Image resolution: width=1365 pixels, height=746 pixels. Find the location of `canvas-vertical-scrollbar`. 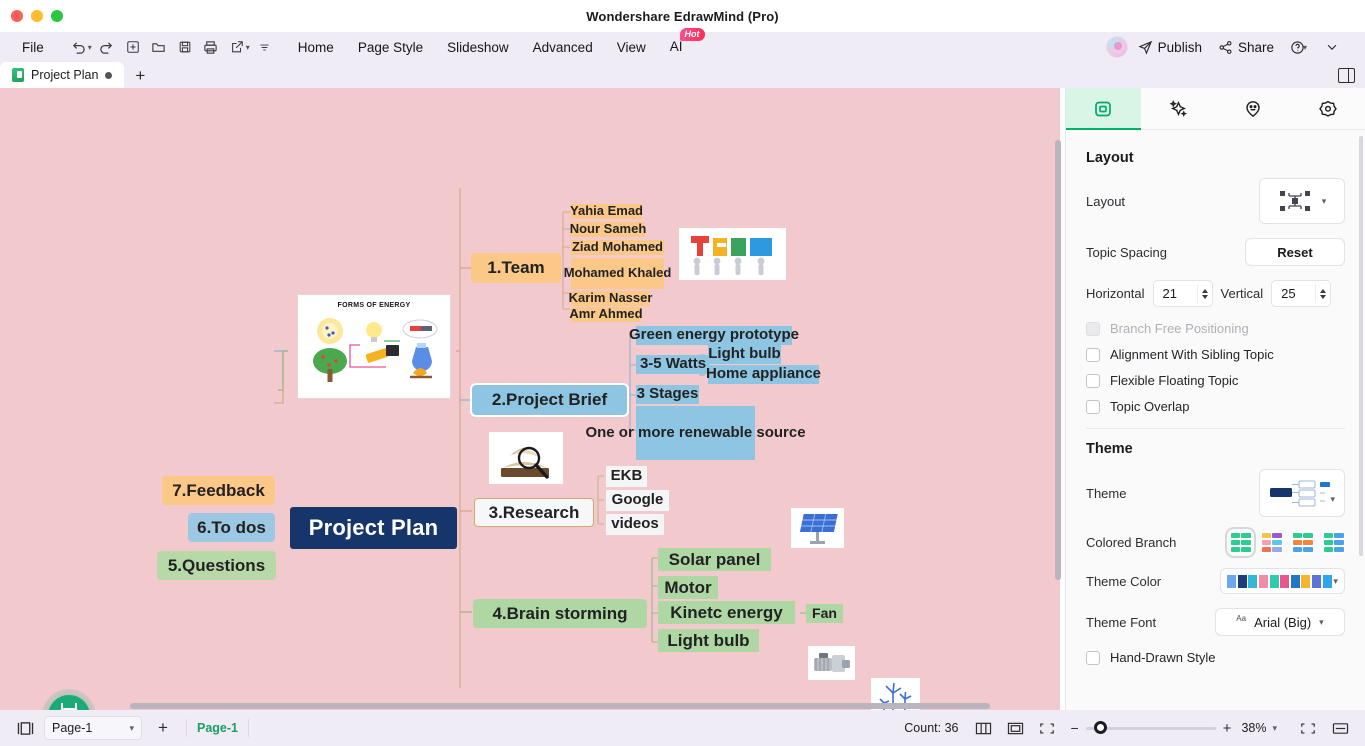

canvas-vertical-scrollbar is located at coordinates (1058, 360).